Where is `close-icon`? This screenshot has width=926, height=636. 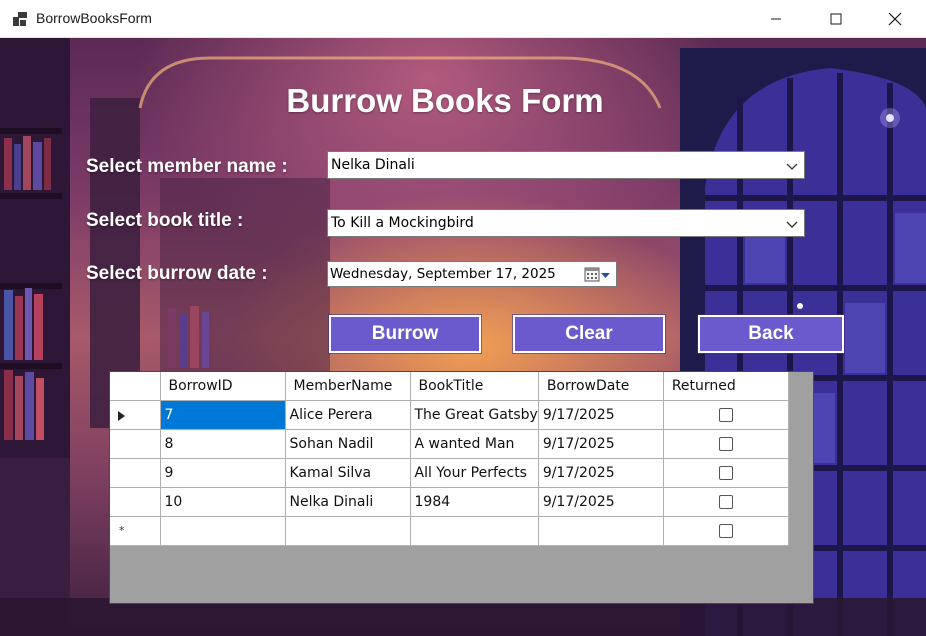 close-icon is located at coordinates (895, 19).